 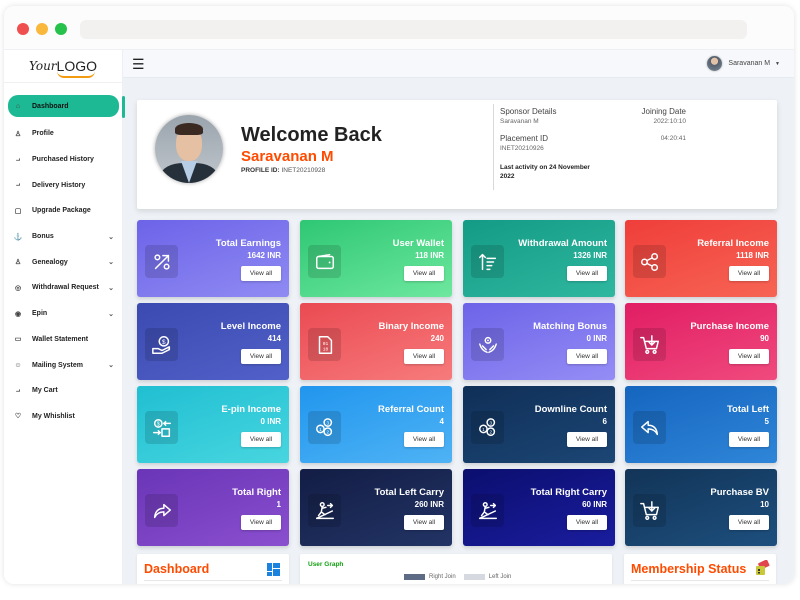 What do you see at coordinates (649, 427) in the screenshot?
I see `arrow-left-curve-icon` at bounding box center [649, 427].